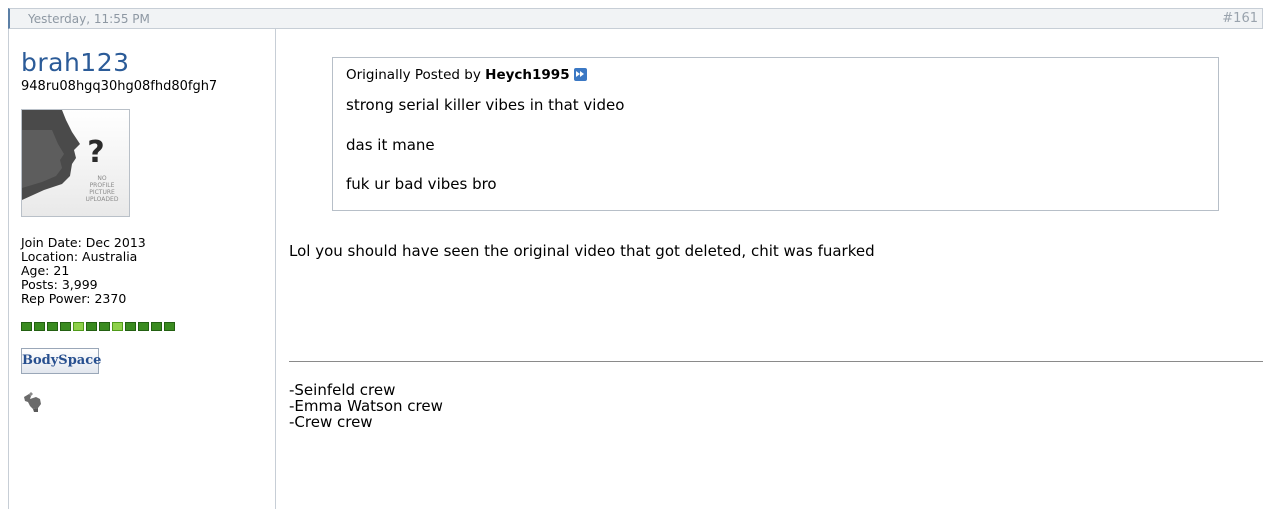  What do you see at coordinates (342, 390) in the screenshot?
I see `signature-line: -Seinfeld crew` at bounding box center [342, 390].